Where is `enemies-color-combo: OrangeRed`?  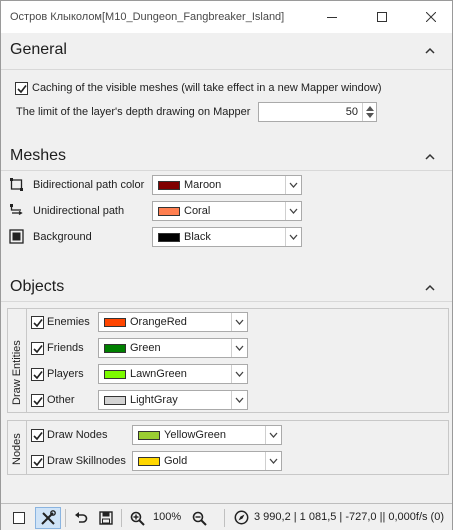 enemies-color-combo: OrangeRed is located at coordinates (173, 322).